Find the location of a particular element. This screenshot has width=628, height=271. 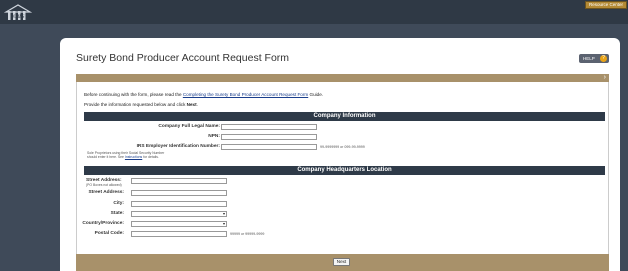

instructions-link: Instructions is located at coordinates (133, 157).